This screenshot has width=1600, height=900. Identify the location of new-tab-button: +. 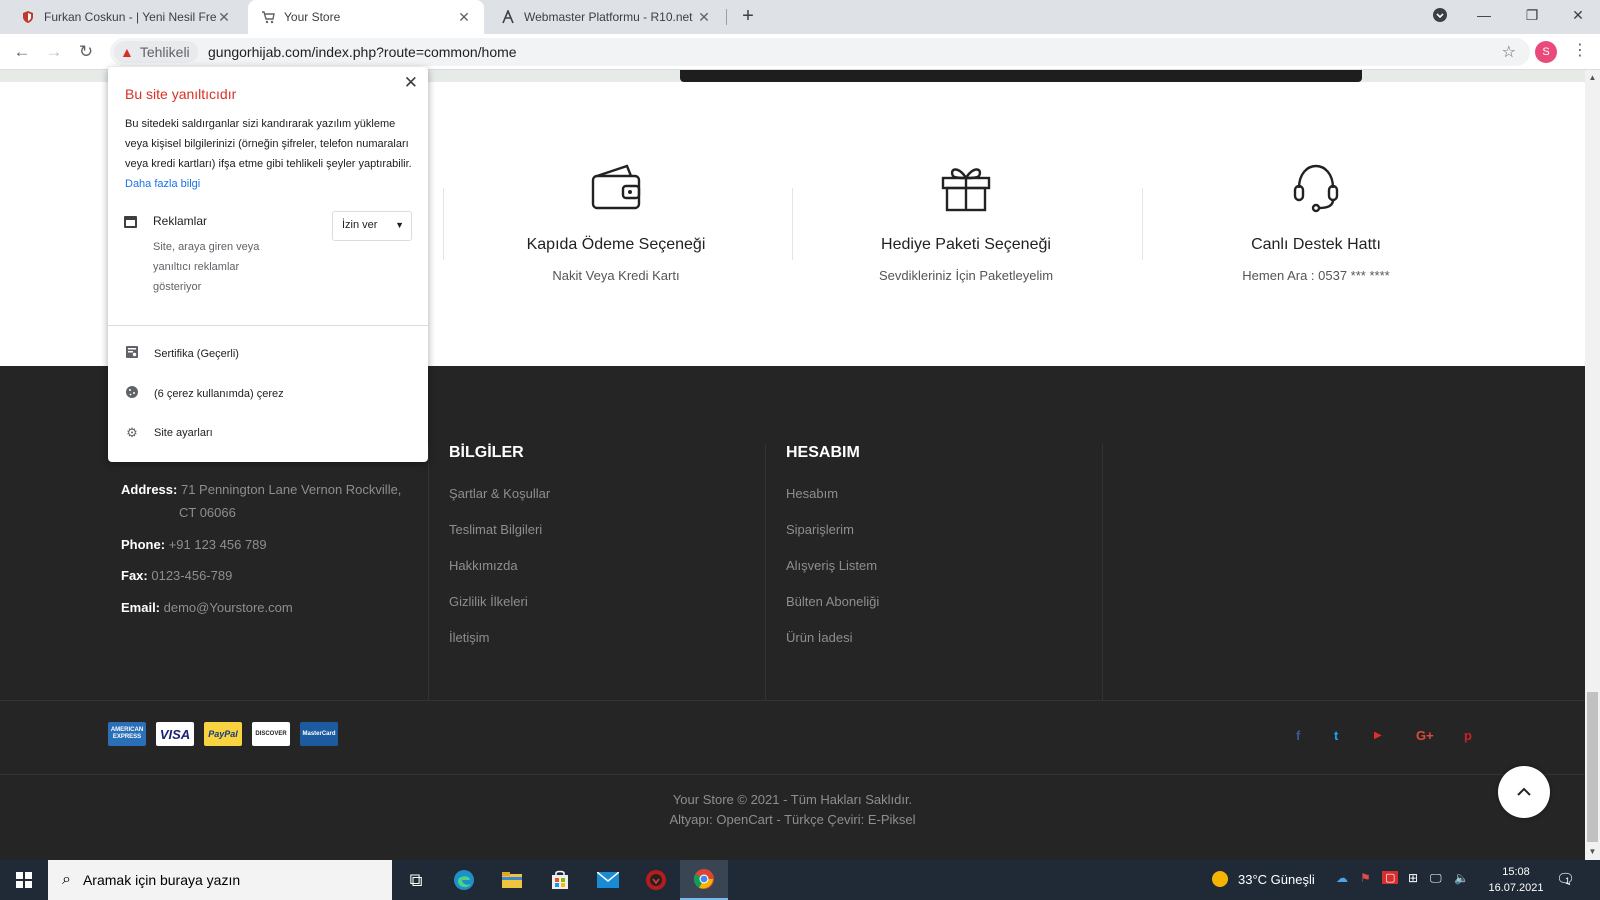
(748, 17).